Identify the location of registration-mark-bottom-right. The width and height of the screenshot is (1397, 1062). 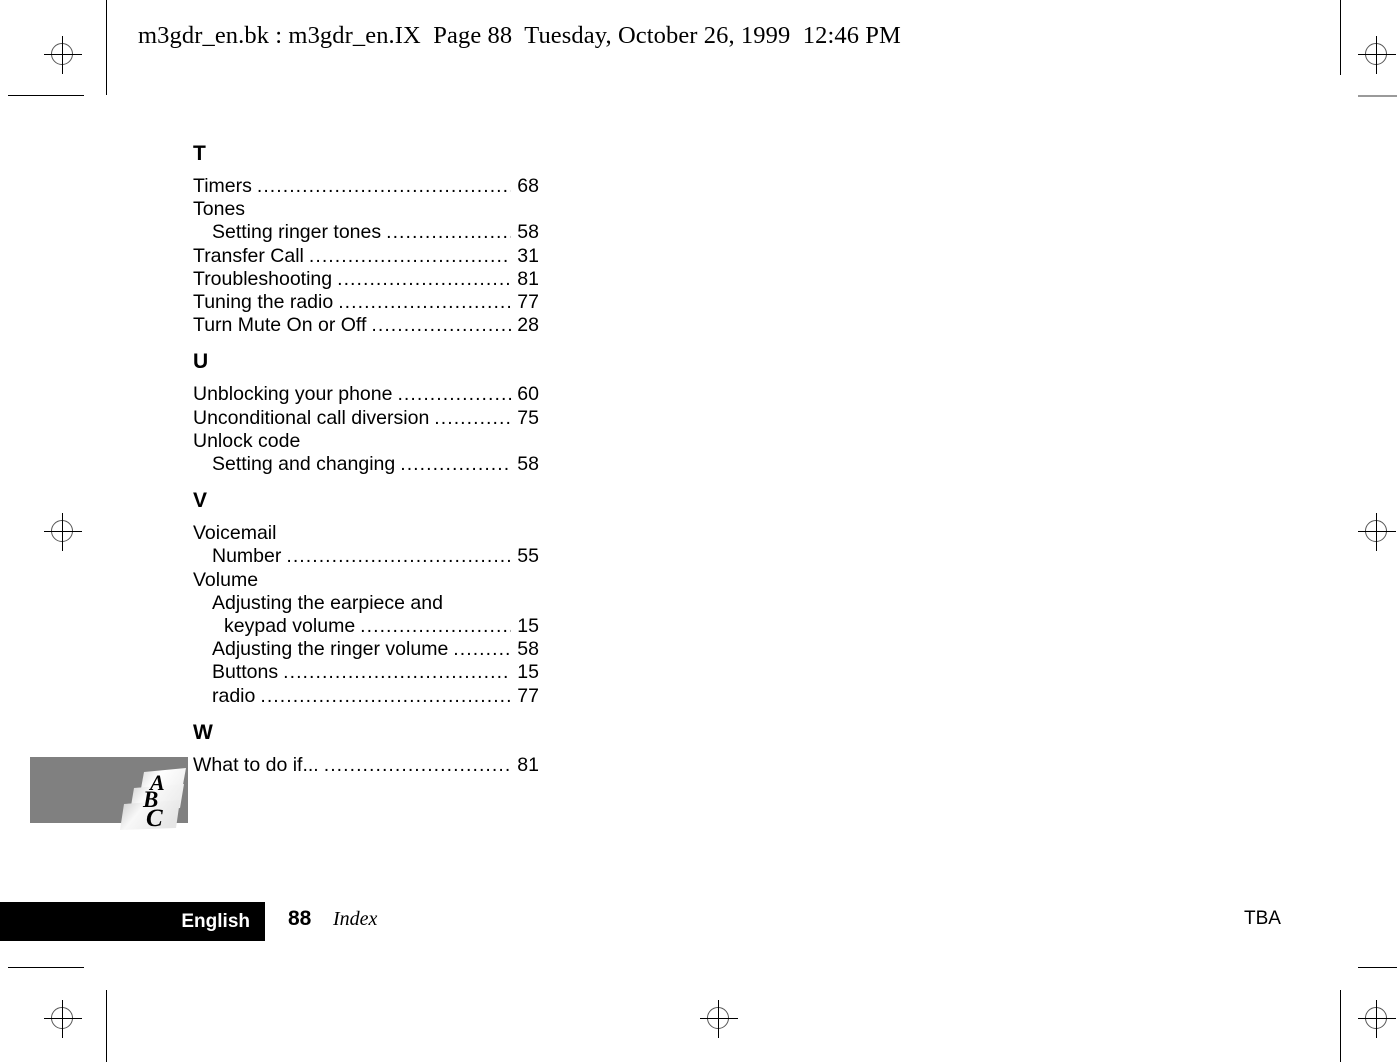
(1377, 1019).